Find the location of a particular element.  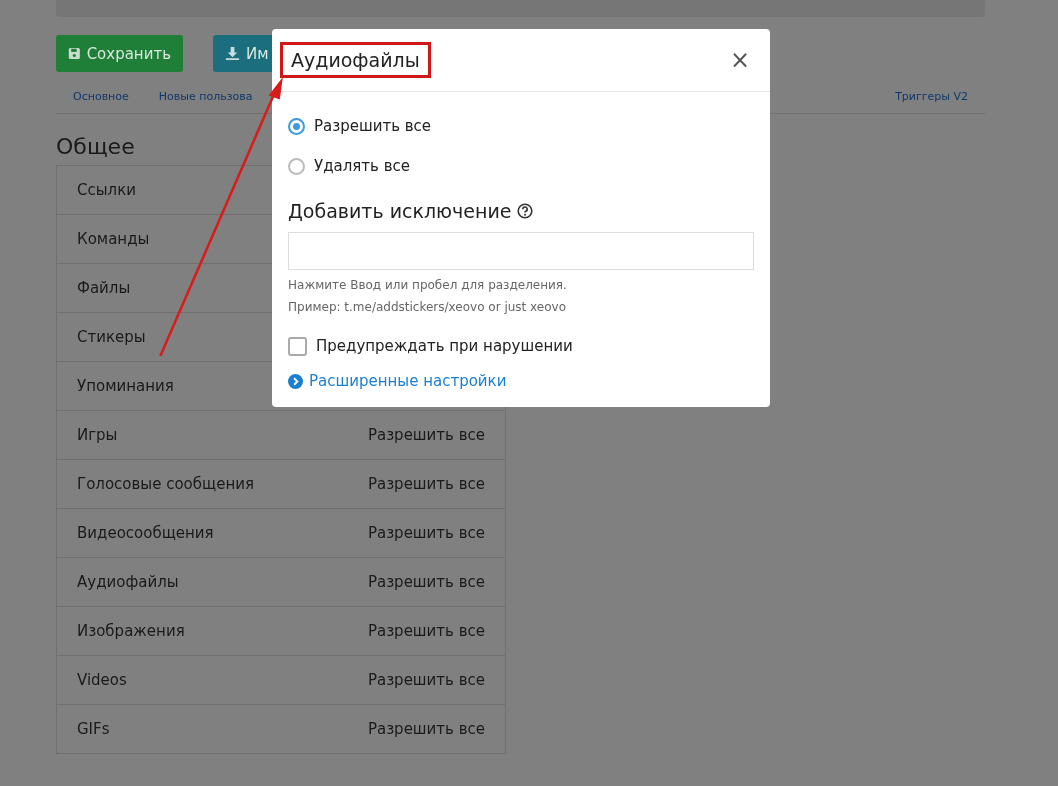

checkbox-label: Предупреждать при нарушении is located at coordinates (444, 346).